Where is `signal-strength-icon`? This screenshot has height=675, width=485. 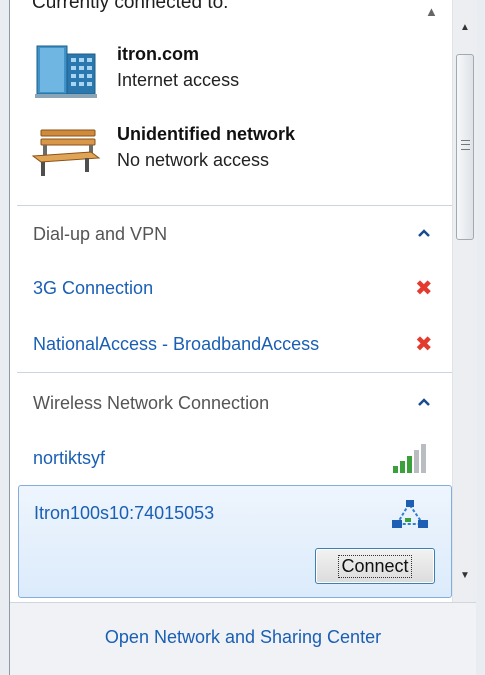
signal-strength-icon is located at coordinates (412, 458).